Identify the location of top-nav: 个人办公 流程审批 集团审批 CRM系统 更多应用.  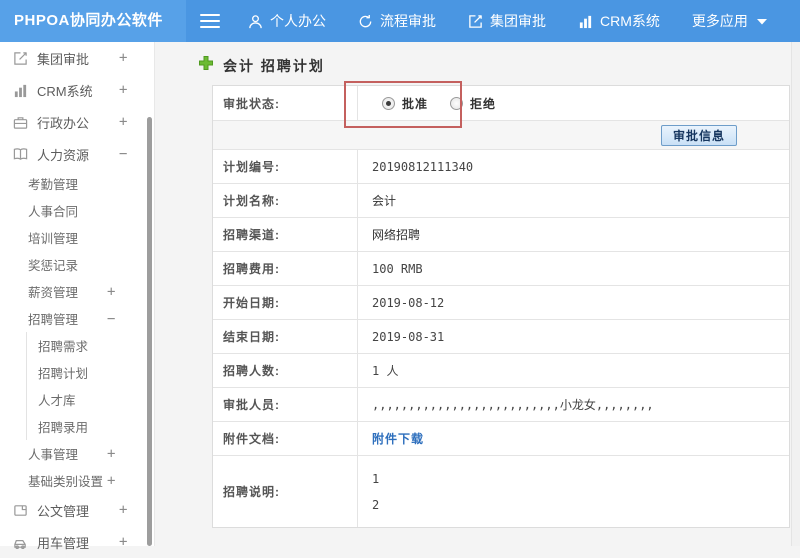
(523, 21).